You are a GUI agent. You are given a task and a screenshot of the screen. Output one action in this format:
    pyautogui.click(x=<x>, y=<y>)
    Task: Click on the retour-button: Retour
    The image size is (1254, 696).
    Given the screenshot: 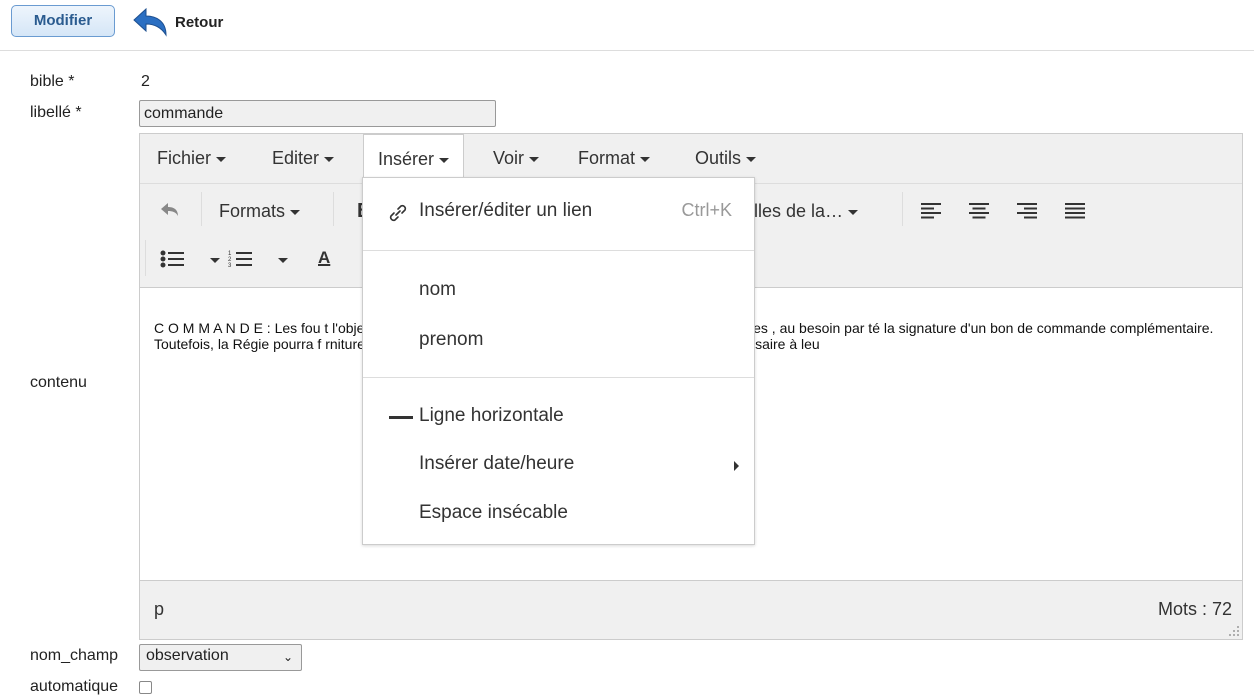 What is the action you would take?
    pyautogui.click(x=177, y=22)
    